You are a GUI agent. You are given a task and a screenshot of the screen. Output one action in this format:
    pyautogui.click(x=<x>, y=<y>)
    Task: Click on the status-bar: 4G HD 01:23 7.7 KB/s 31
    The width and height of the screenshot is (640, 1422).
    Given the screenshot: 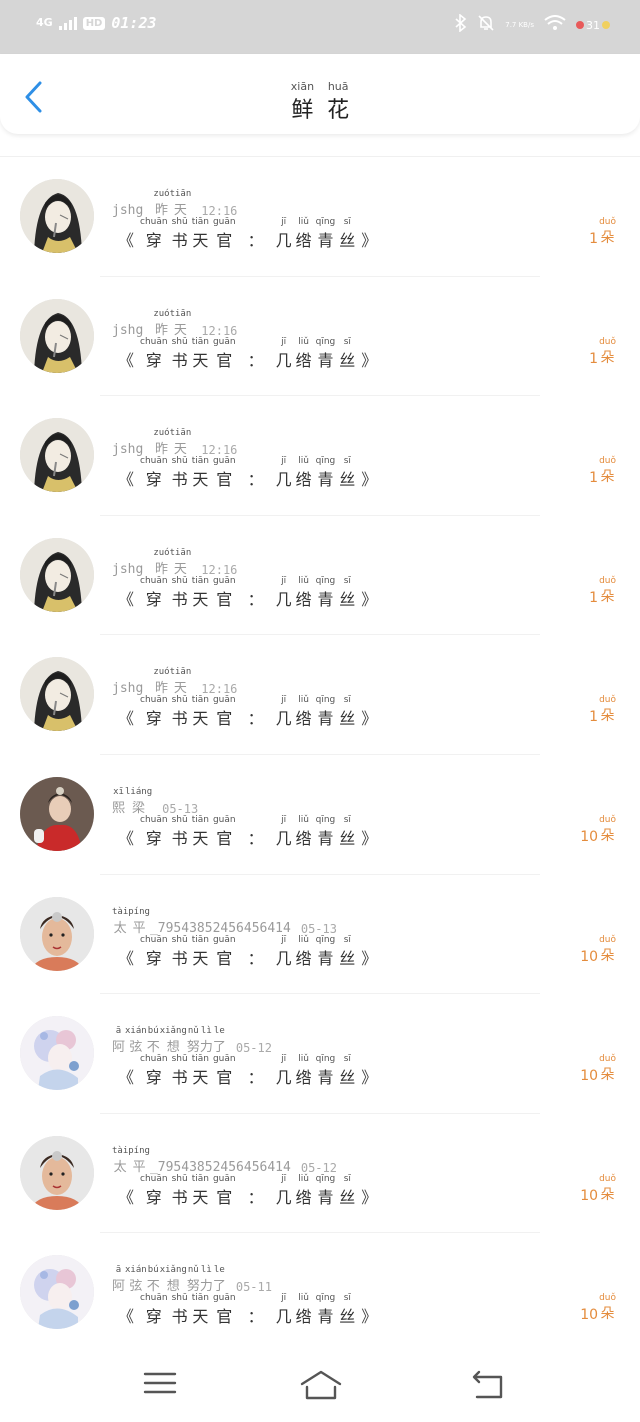 What is the action you would take?
    pyautogui.click(x=320, y=27)
    